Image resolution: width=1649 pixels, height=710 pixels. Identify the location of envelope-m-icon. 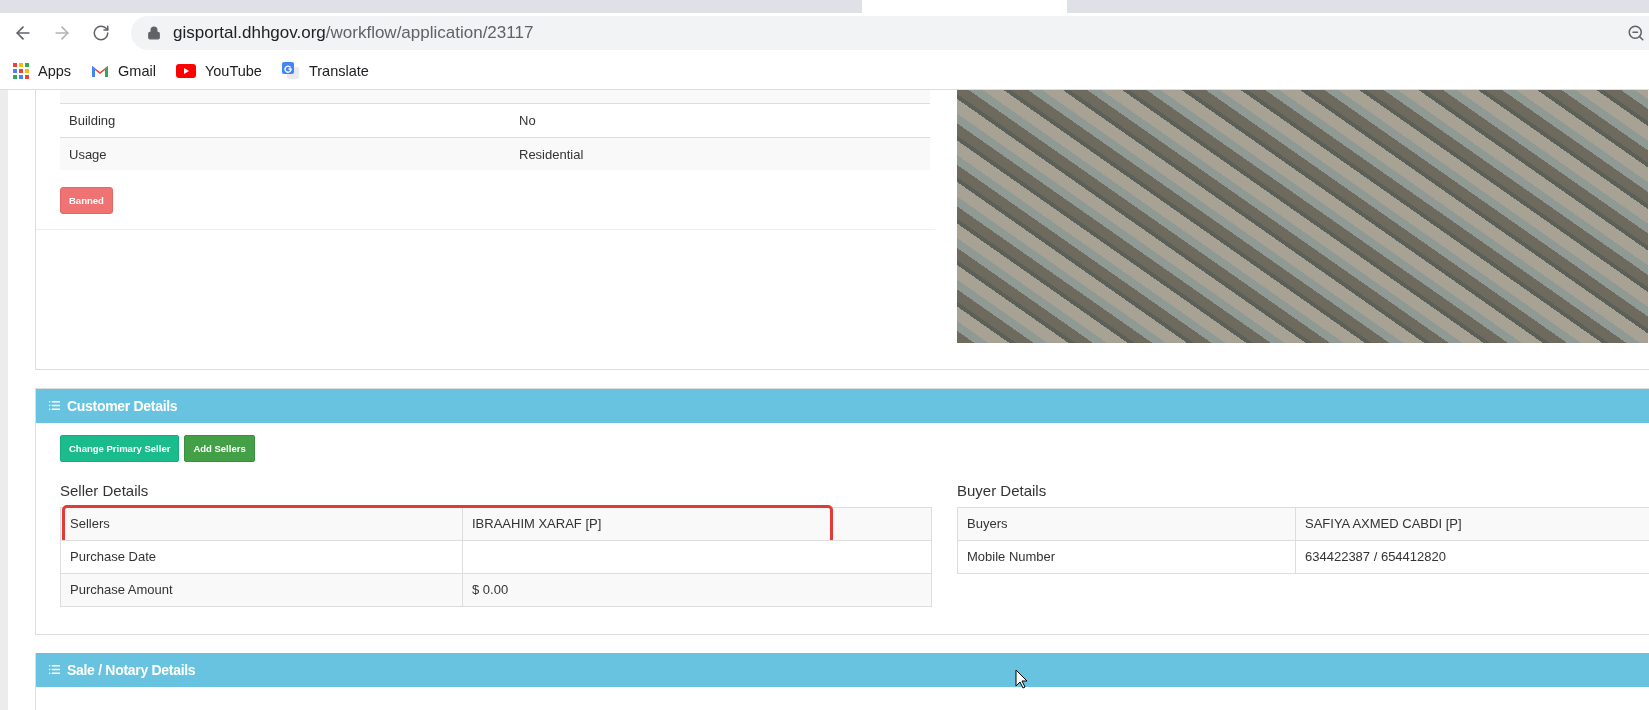
(100, 71).